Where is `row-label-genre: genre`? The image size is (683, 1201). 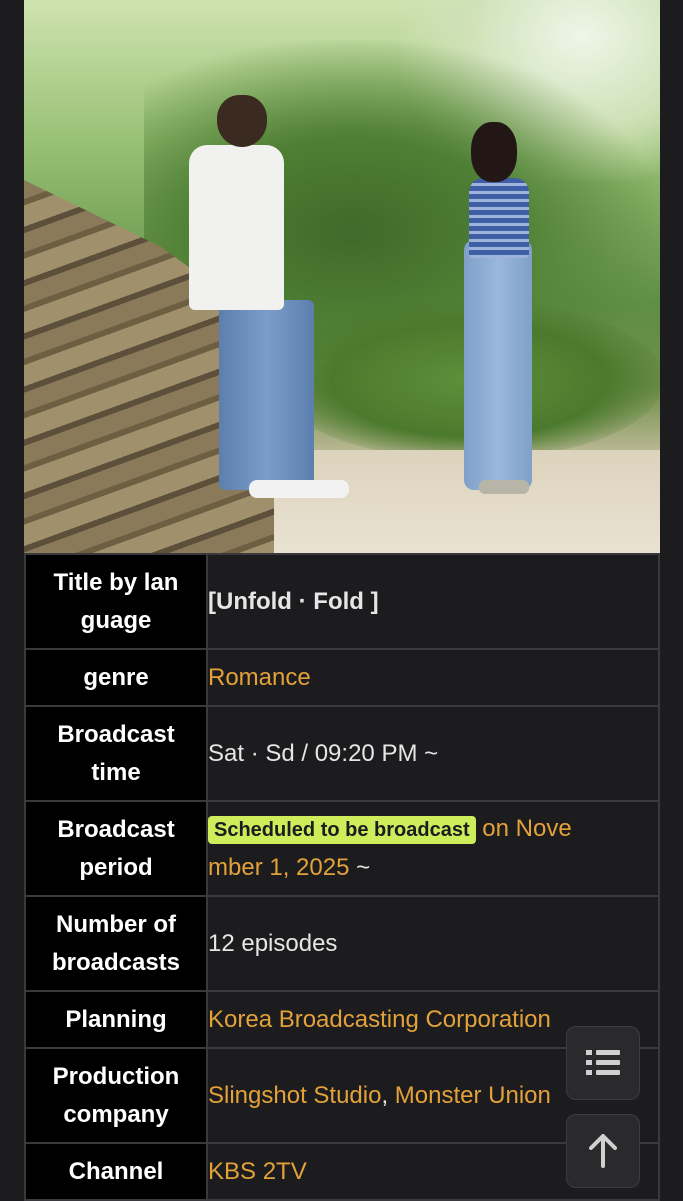
row-label-genre: genre is located at coordinates (116, 677).